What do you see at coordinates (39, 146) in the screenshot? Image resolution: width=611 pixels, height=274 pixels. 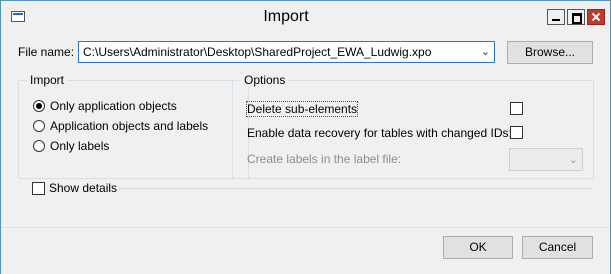 I see `radio-only-labels` at bounding box center [39, 146].